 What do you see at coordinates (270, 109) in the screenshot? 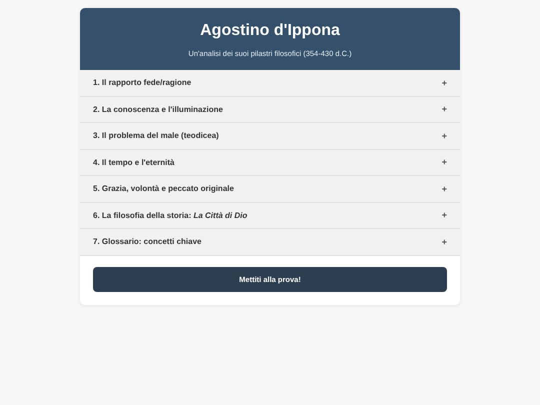
I see `accordion-item: 2. La conoscenza e l'illuminazione +` at bounding box center [270, 109].